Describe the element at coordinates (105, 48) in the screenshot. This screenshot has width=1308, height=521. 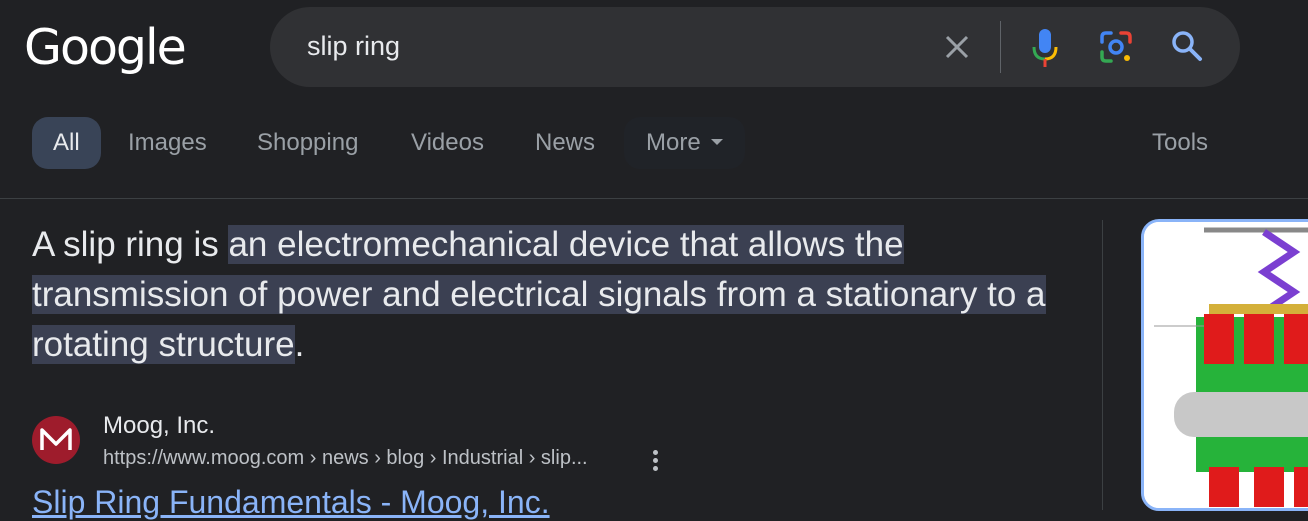
I see `google-logo: Google` at that location.